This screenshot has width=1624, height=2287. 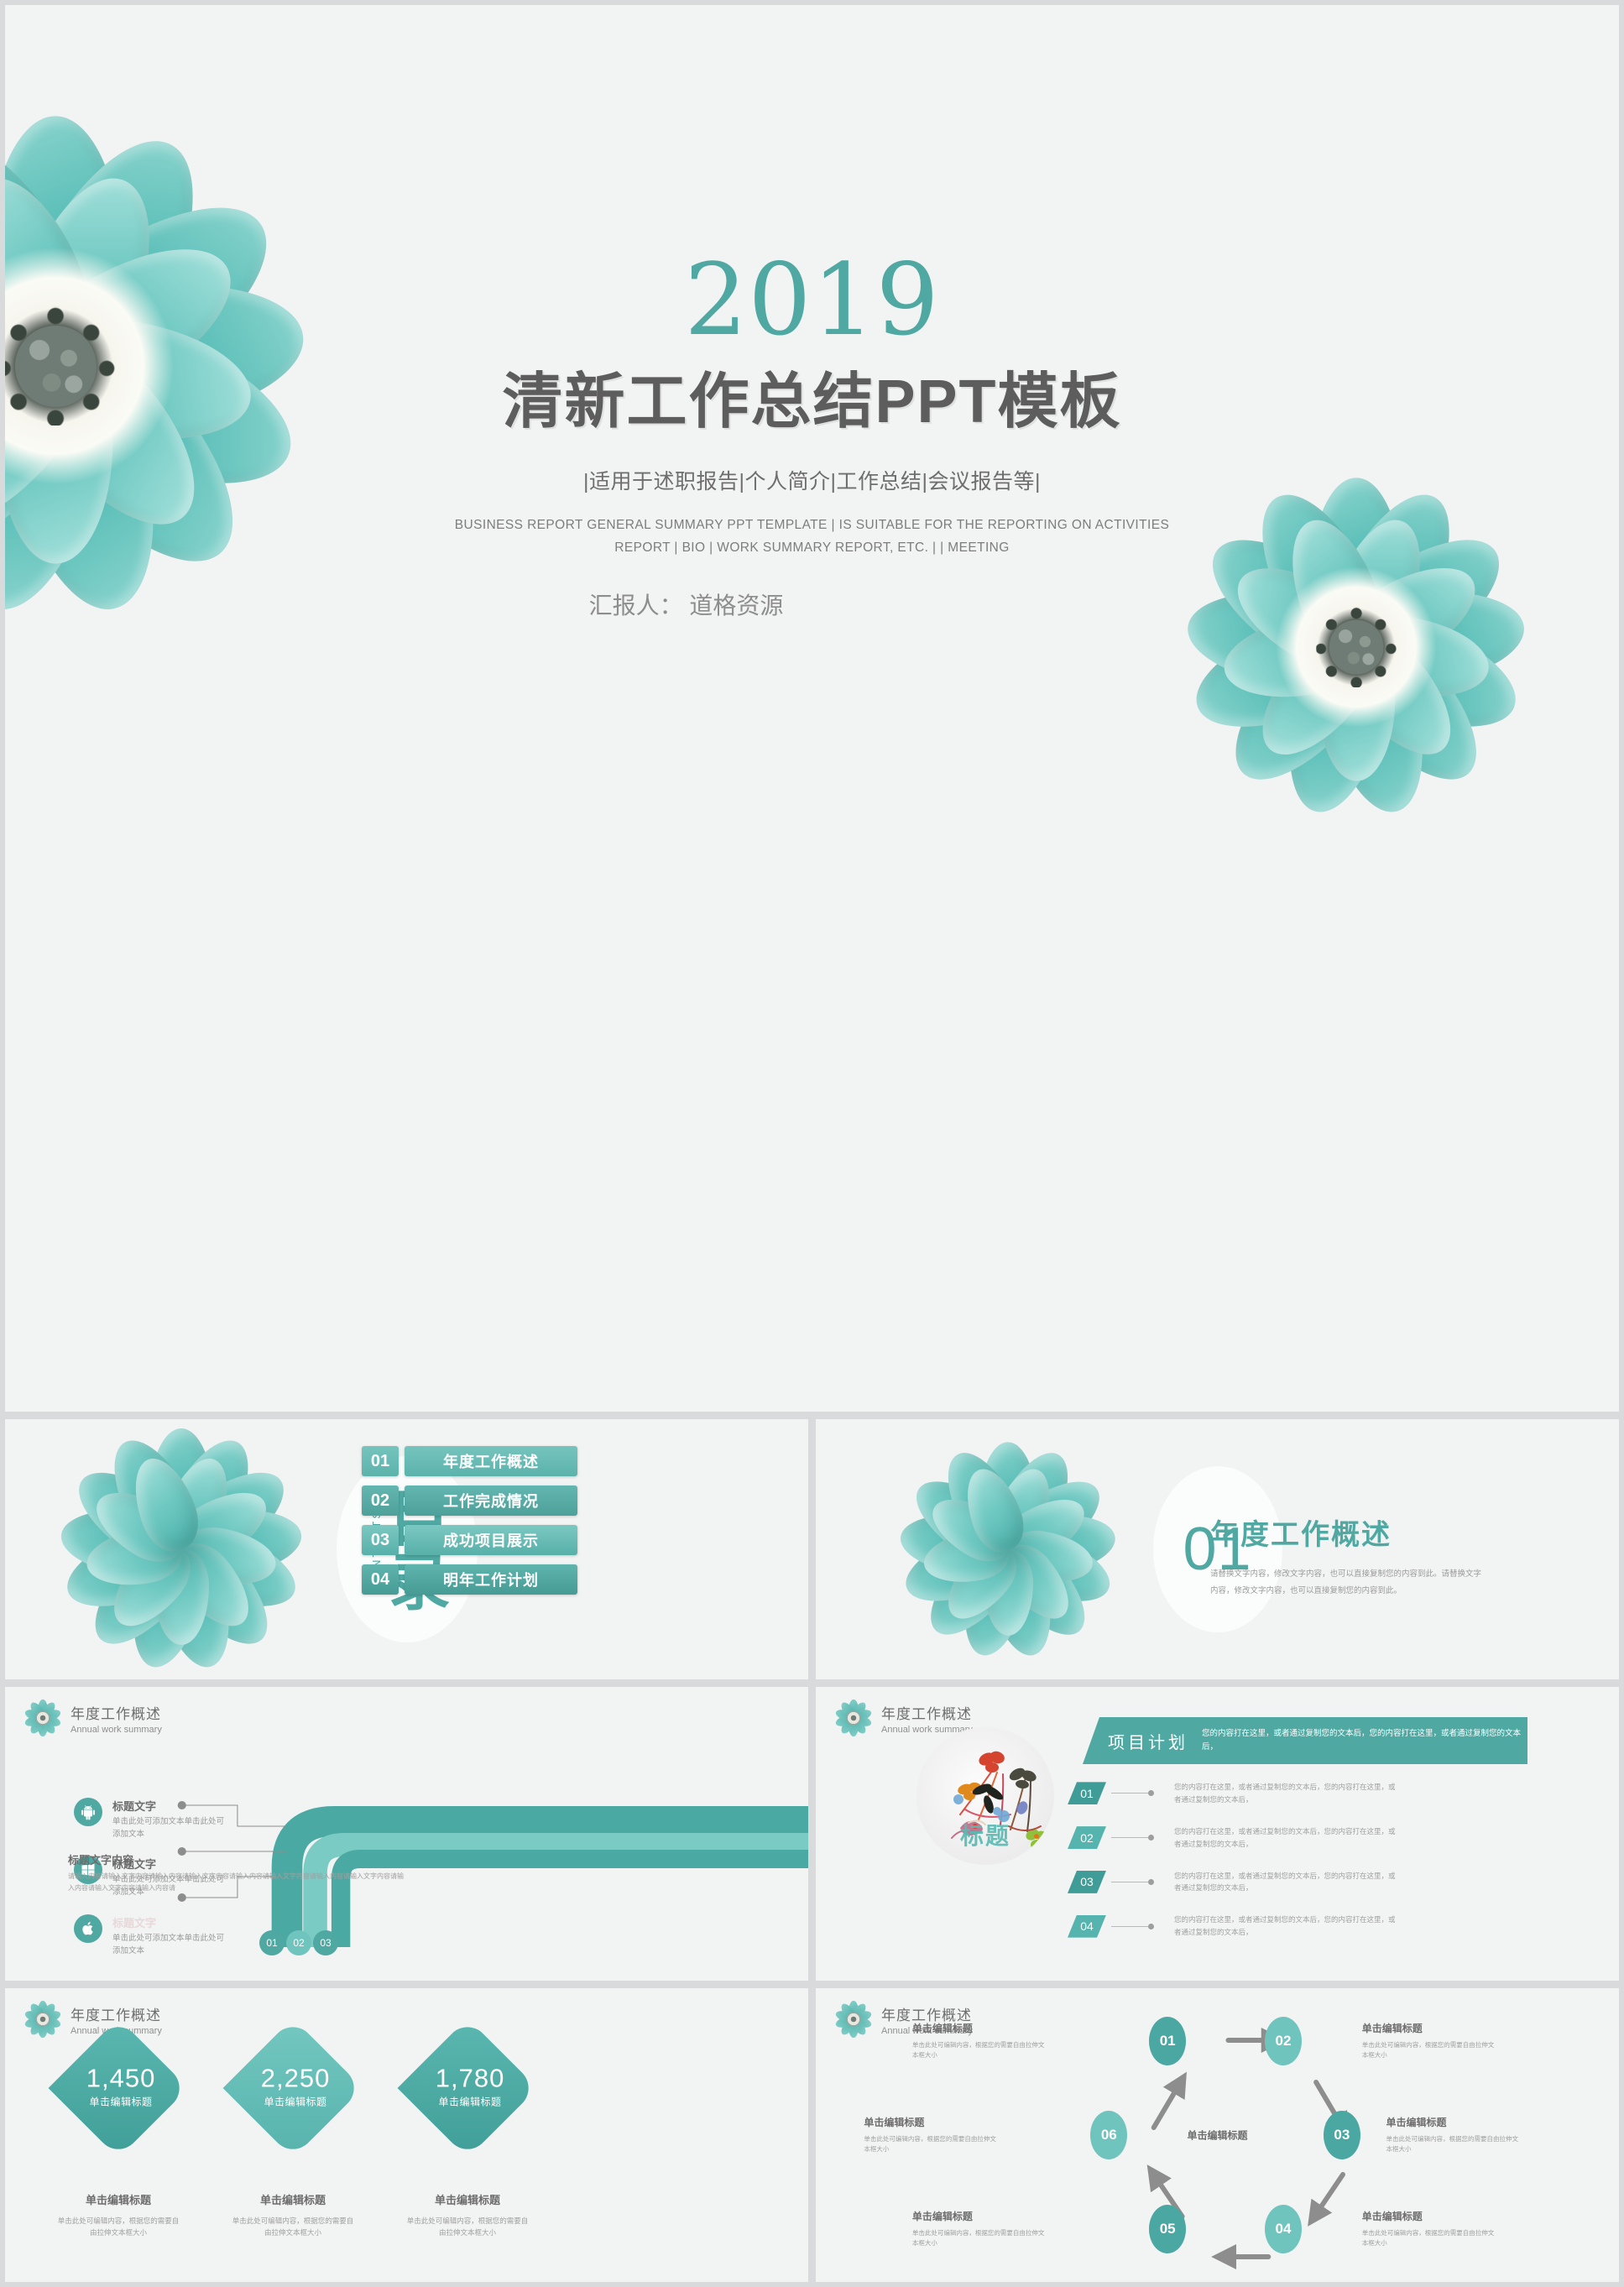 What do you see at coordinates (1429, 2229) in the screenshot?
I see `cycle-label-04: 单击编辑标题 单击此处可编辑内容，根据您的需要自由拉伸文本框大小` at bounding box center [1429, 2229].